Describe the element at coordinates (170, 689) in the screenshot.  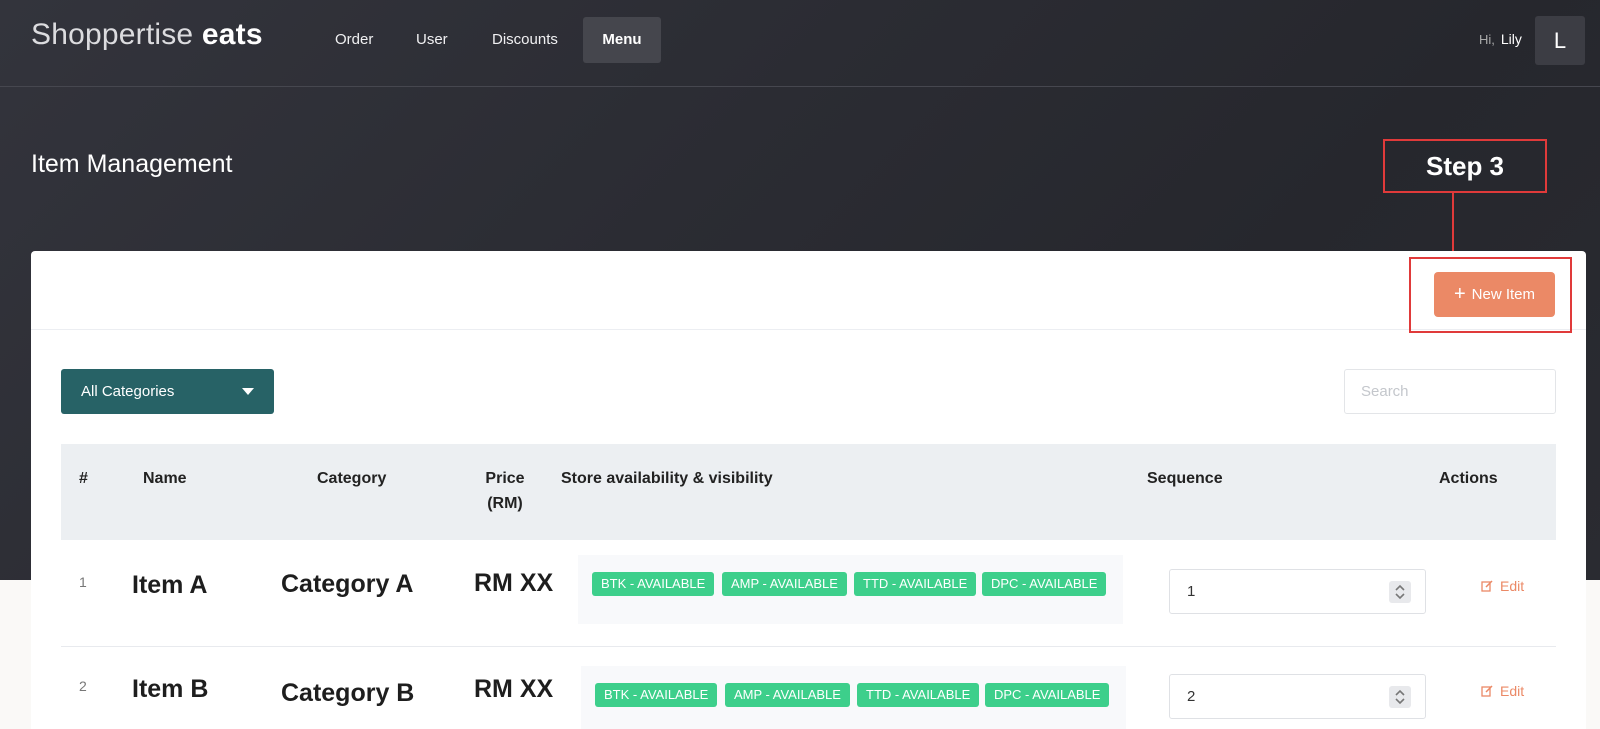
I see `item-name: Item B` at that location.